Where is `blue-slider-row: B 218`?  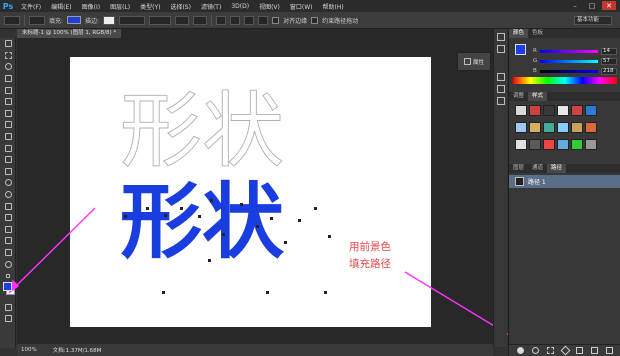 blue-slider-row: B 218 is located at coordinates (576, 71).